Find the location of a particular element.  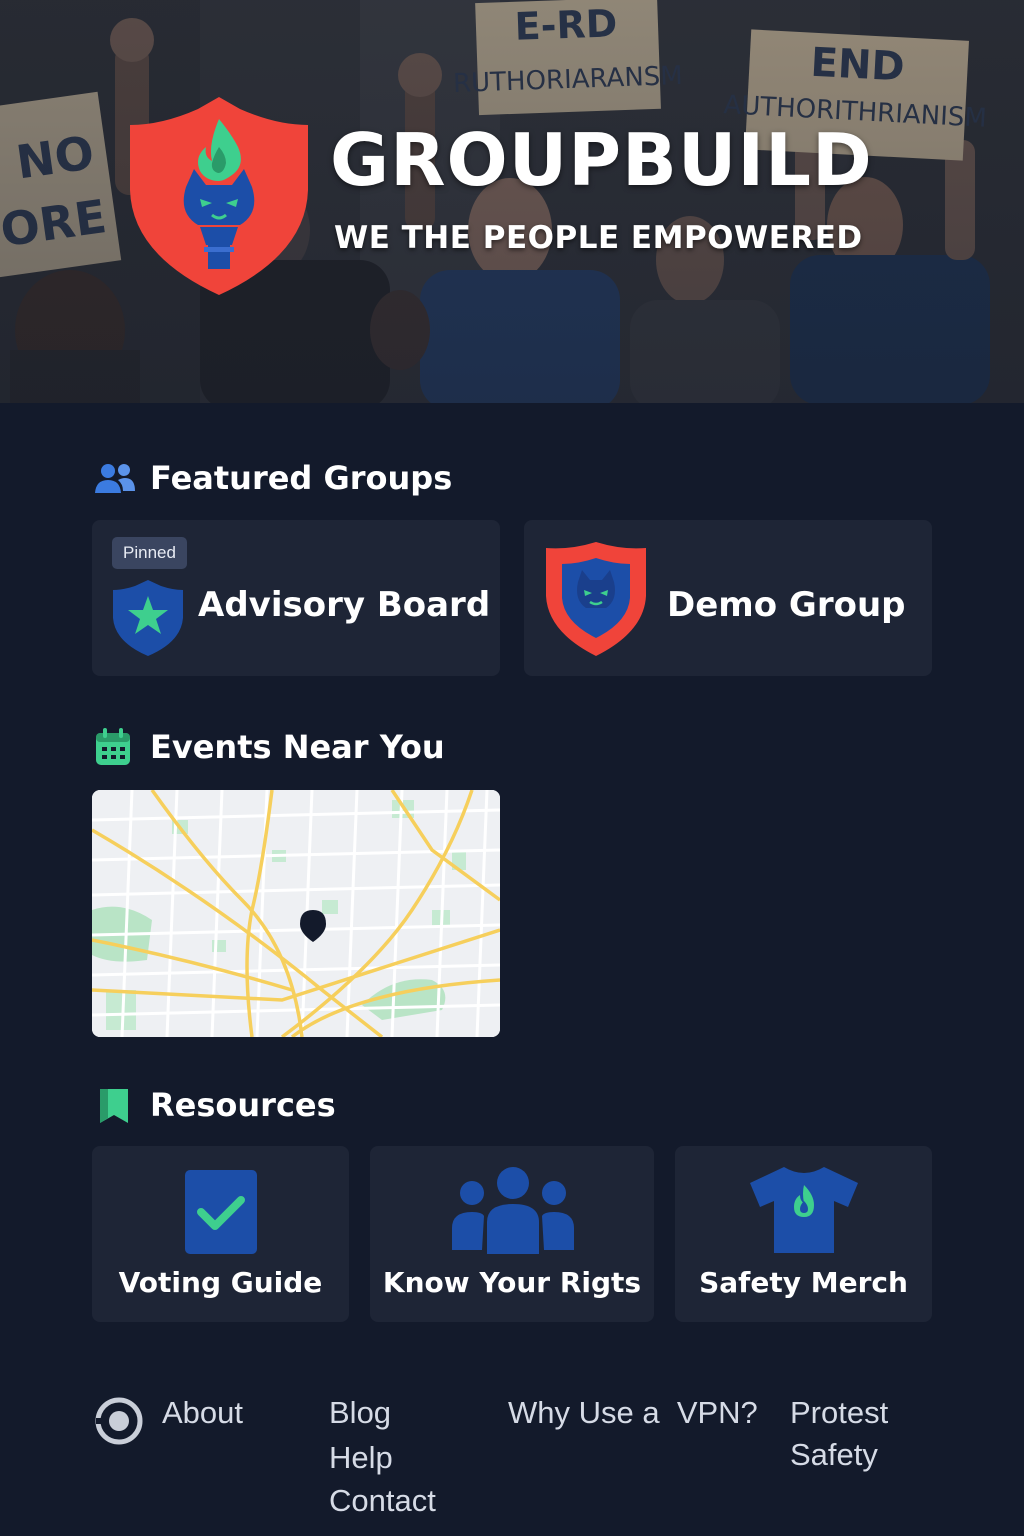

group-name-demo-group: Demo Group is located at coordinates (786, 605).